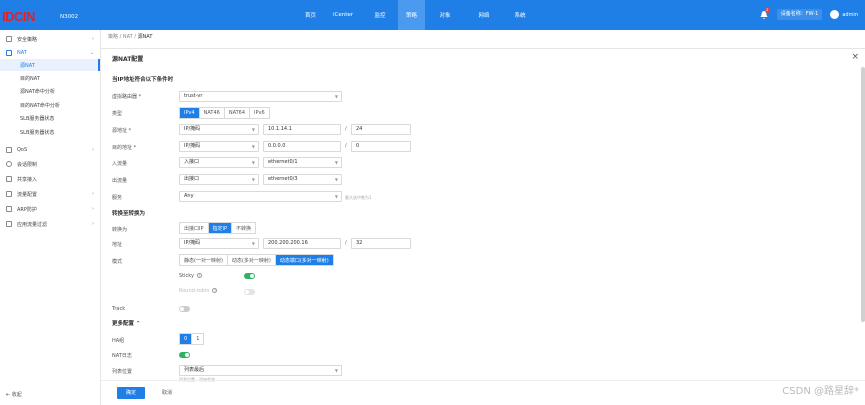 The height and width of the screenshot is (405, 865). Describe the element at coordinates (192, 162) in the screenshot. I see `in-kind-value: 入接口` at that location.